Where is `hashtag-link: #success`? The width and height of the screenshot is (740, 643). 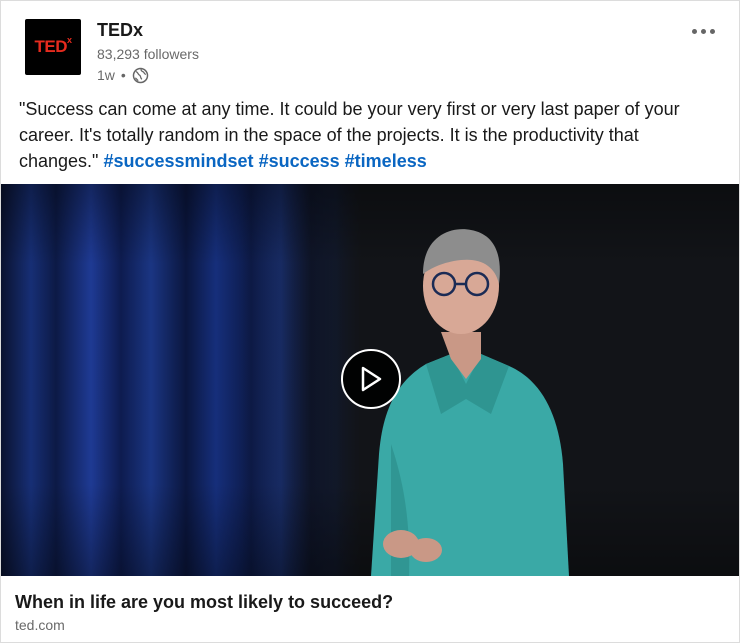
hashtag-link: #success is located at coordinates (299, 161).